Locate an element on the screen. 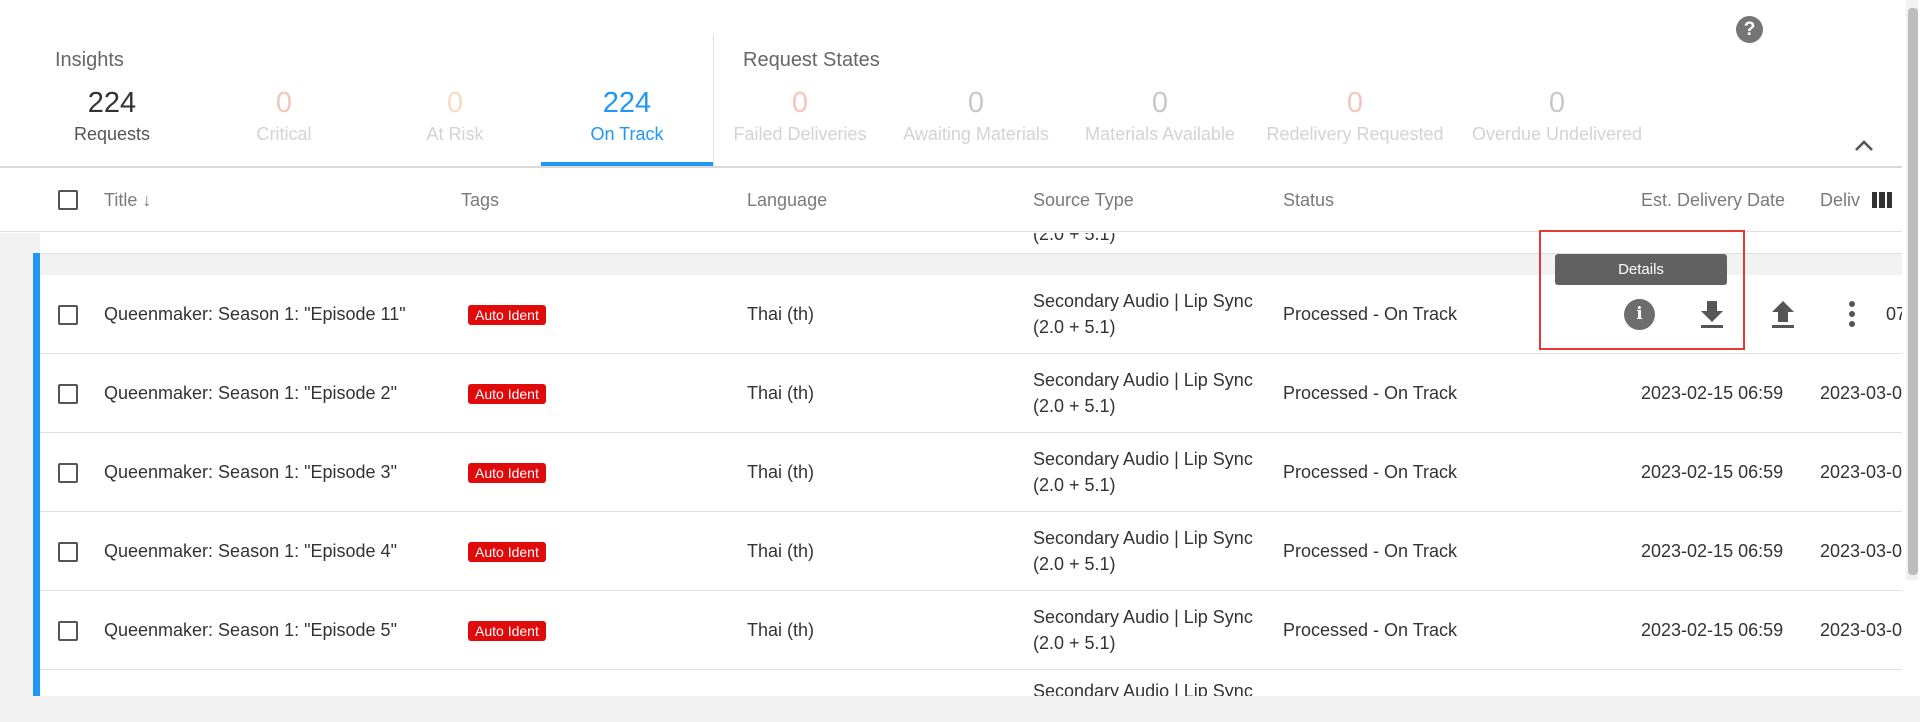 The width and height of the screenshot is (1920, 722). stat-critical: 0 Critical is located at coordinates (283, 116).